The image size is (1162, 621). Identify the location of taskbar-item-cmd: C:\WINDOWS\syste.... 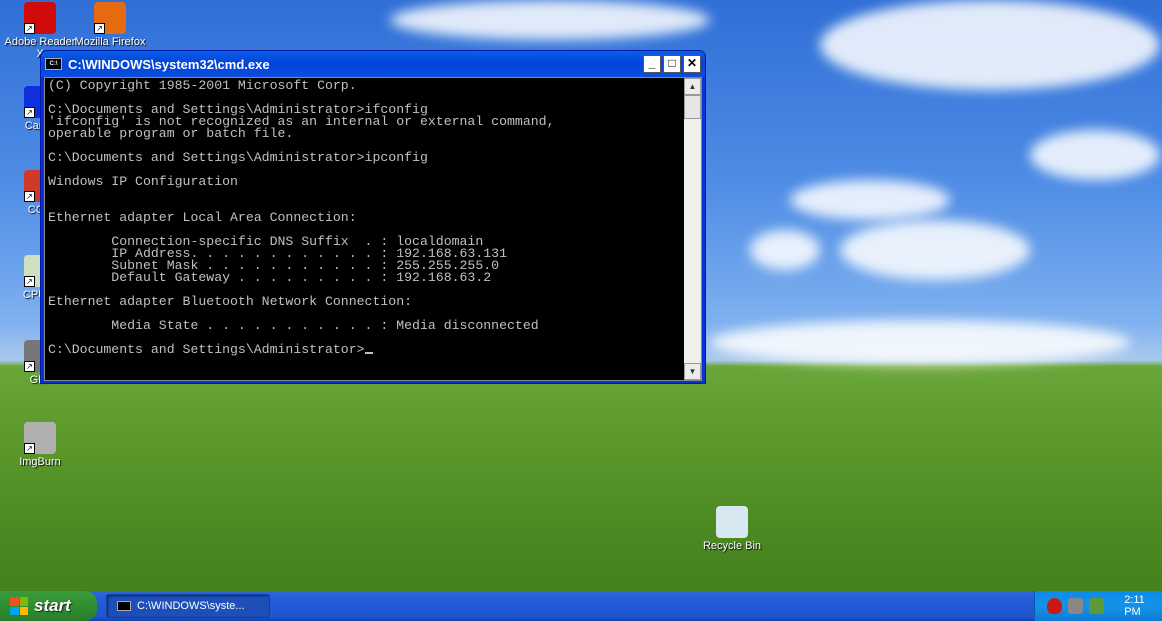
(188, 606).